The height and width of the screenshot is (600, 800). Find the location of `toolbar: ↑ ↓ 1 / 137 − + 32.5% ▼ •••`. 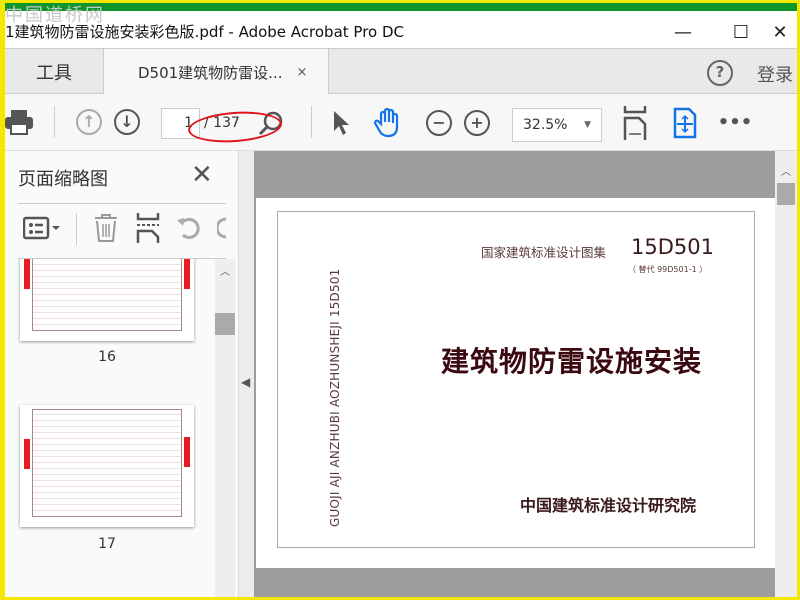

toolbar: ↑ ↓ 1 / 137 − + 32.5% ▼ ••• is located at coordinates (401, 122).